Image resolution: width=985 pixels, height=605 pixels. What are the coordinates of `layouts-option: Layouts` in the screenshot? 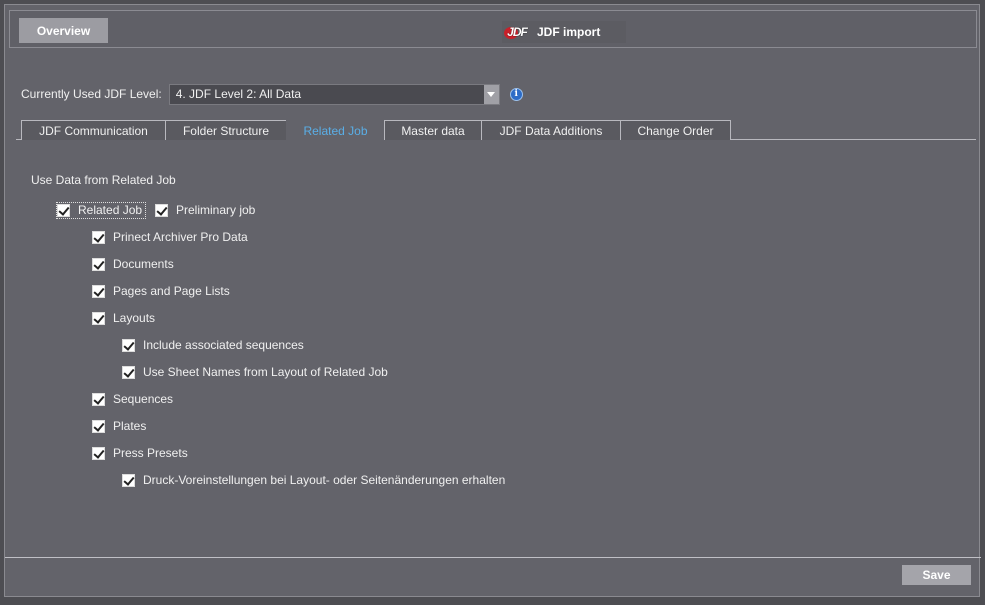 It's located at (123, 318).